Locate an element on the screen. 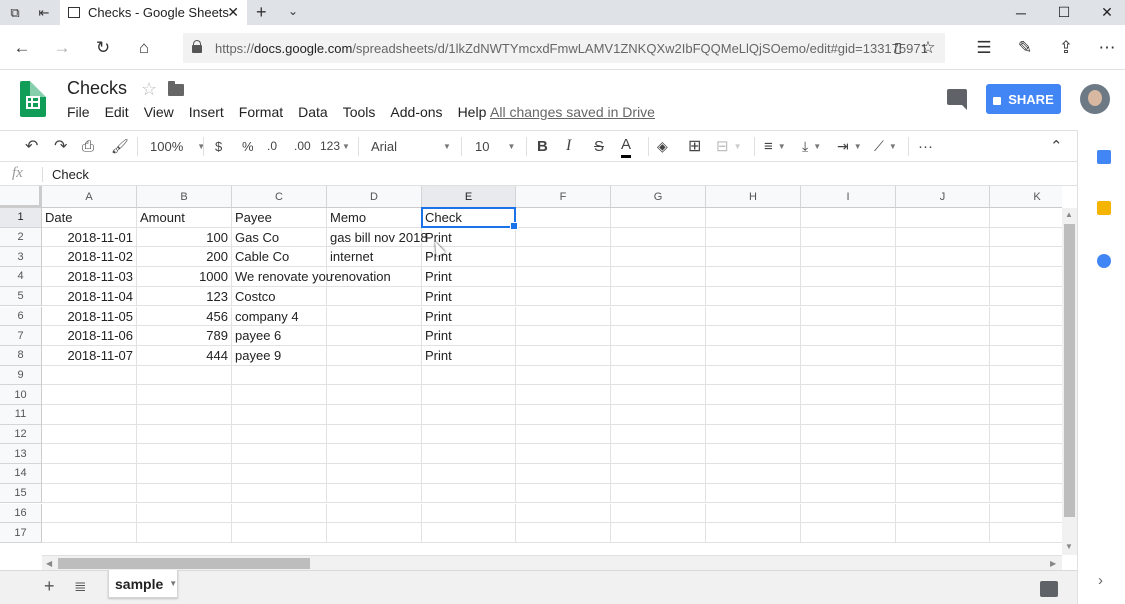 This screenshot has width=1125, height=604. cell-f13 is located at coordinates (563, 454).